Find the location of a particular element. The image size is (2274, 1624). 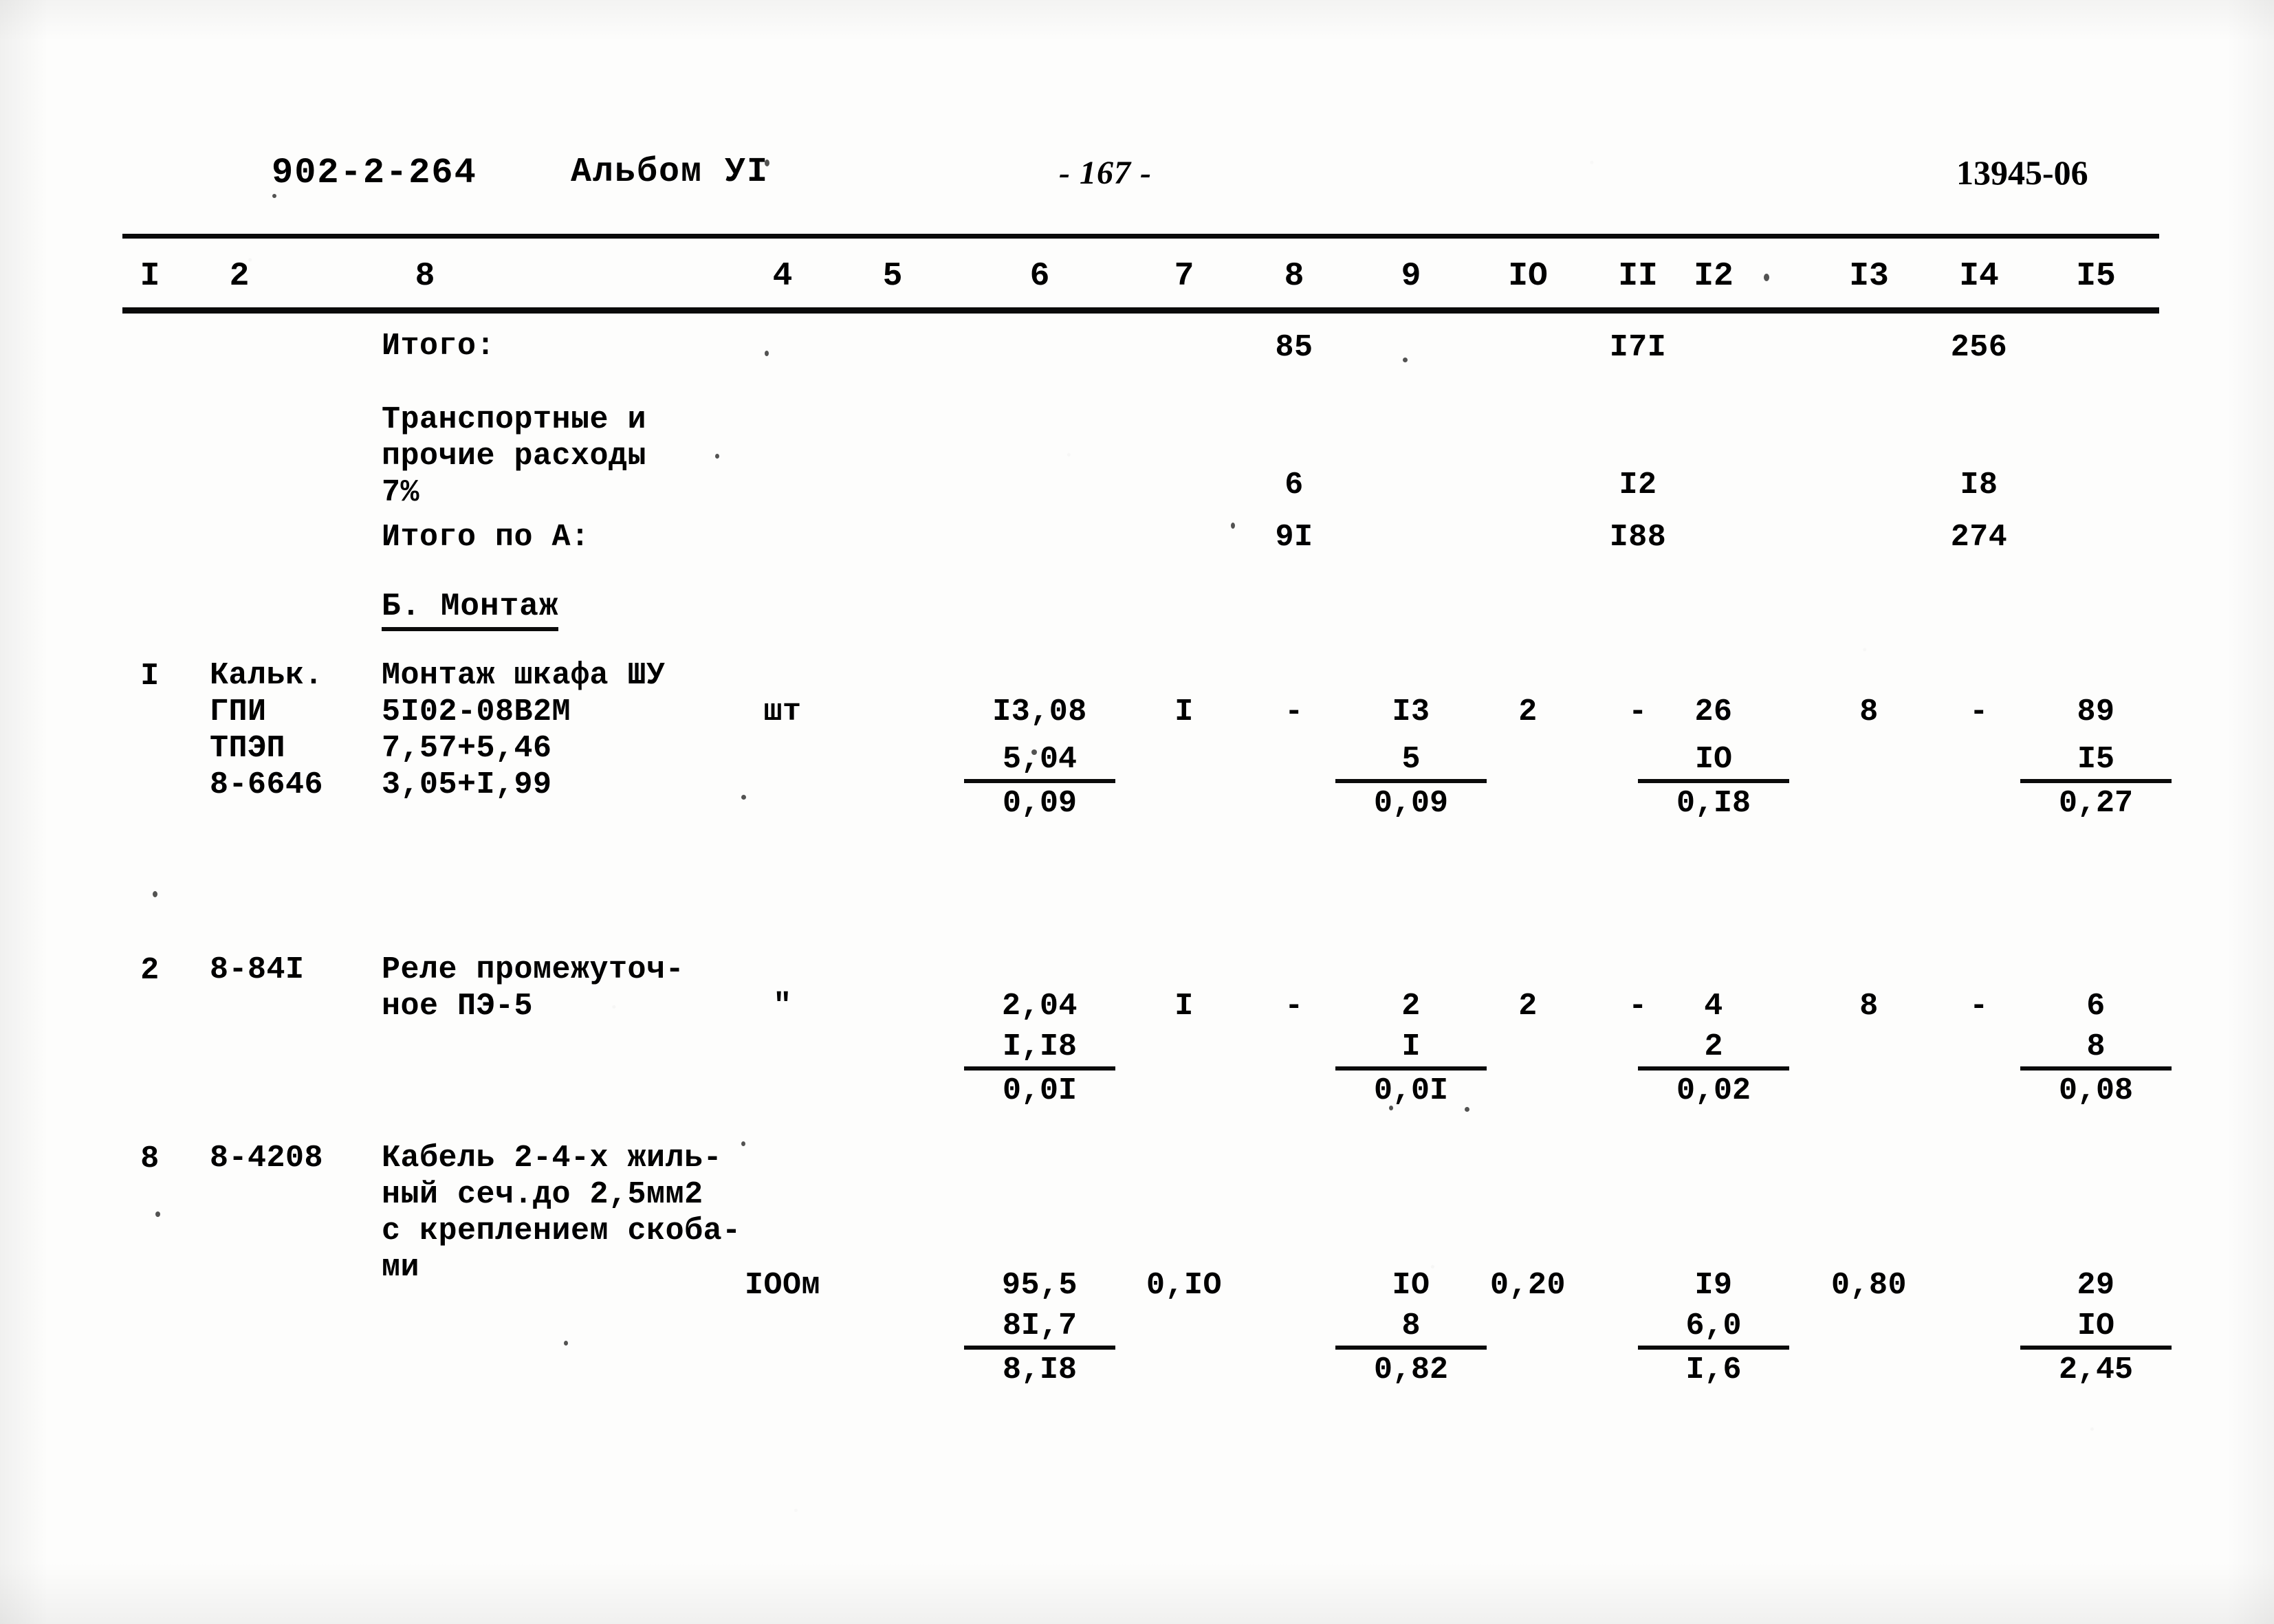

column-header-12: I2 is located at coordinates (1714, 276).